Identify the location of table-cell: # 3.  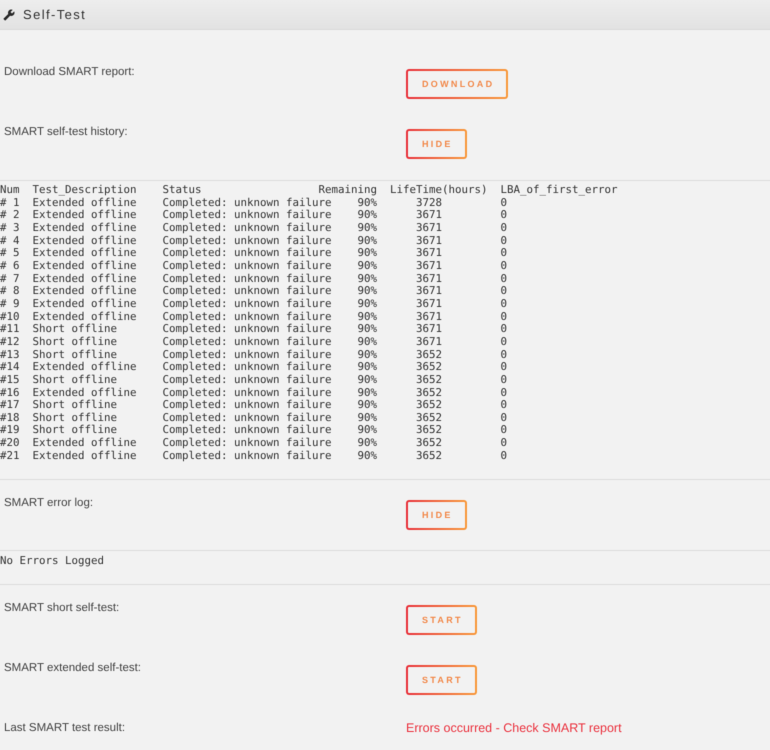
(10, 228).